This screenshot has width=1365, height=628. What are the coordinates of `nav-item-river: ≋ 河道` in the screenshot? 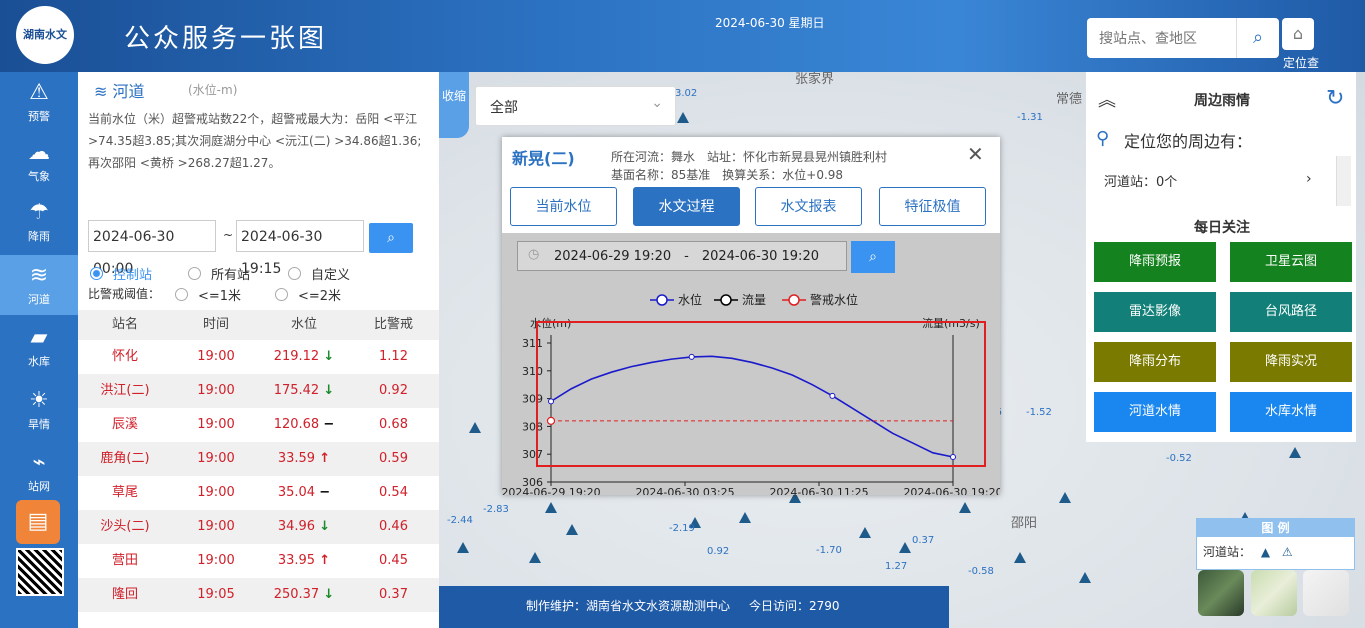 It's located at (39, 285).